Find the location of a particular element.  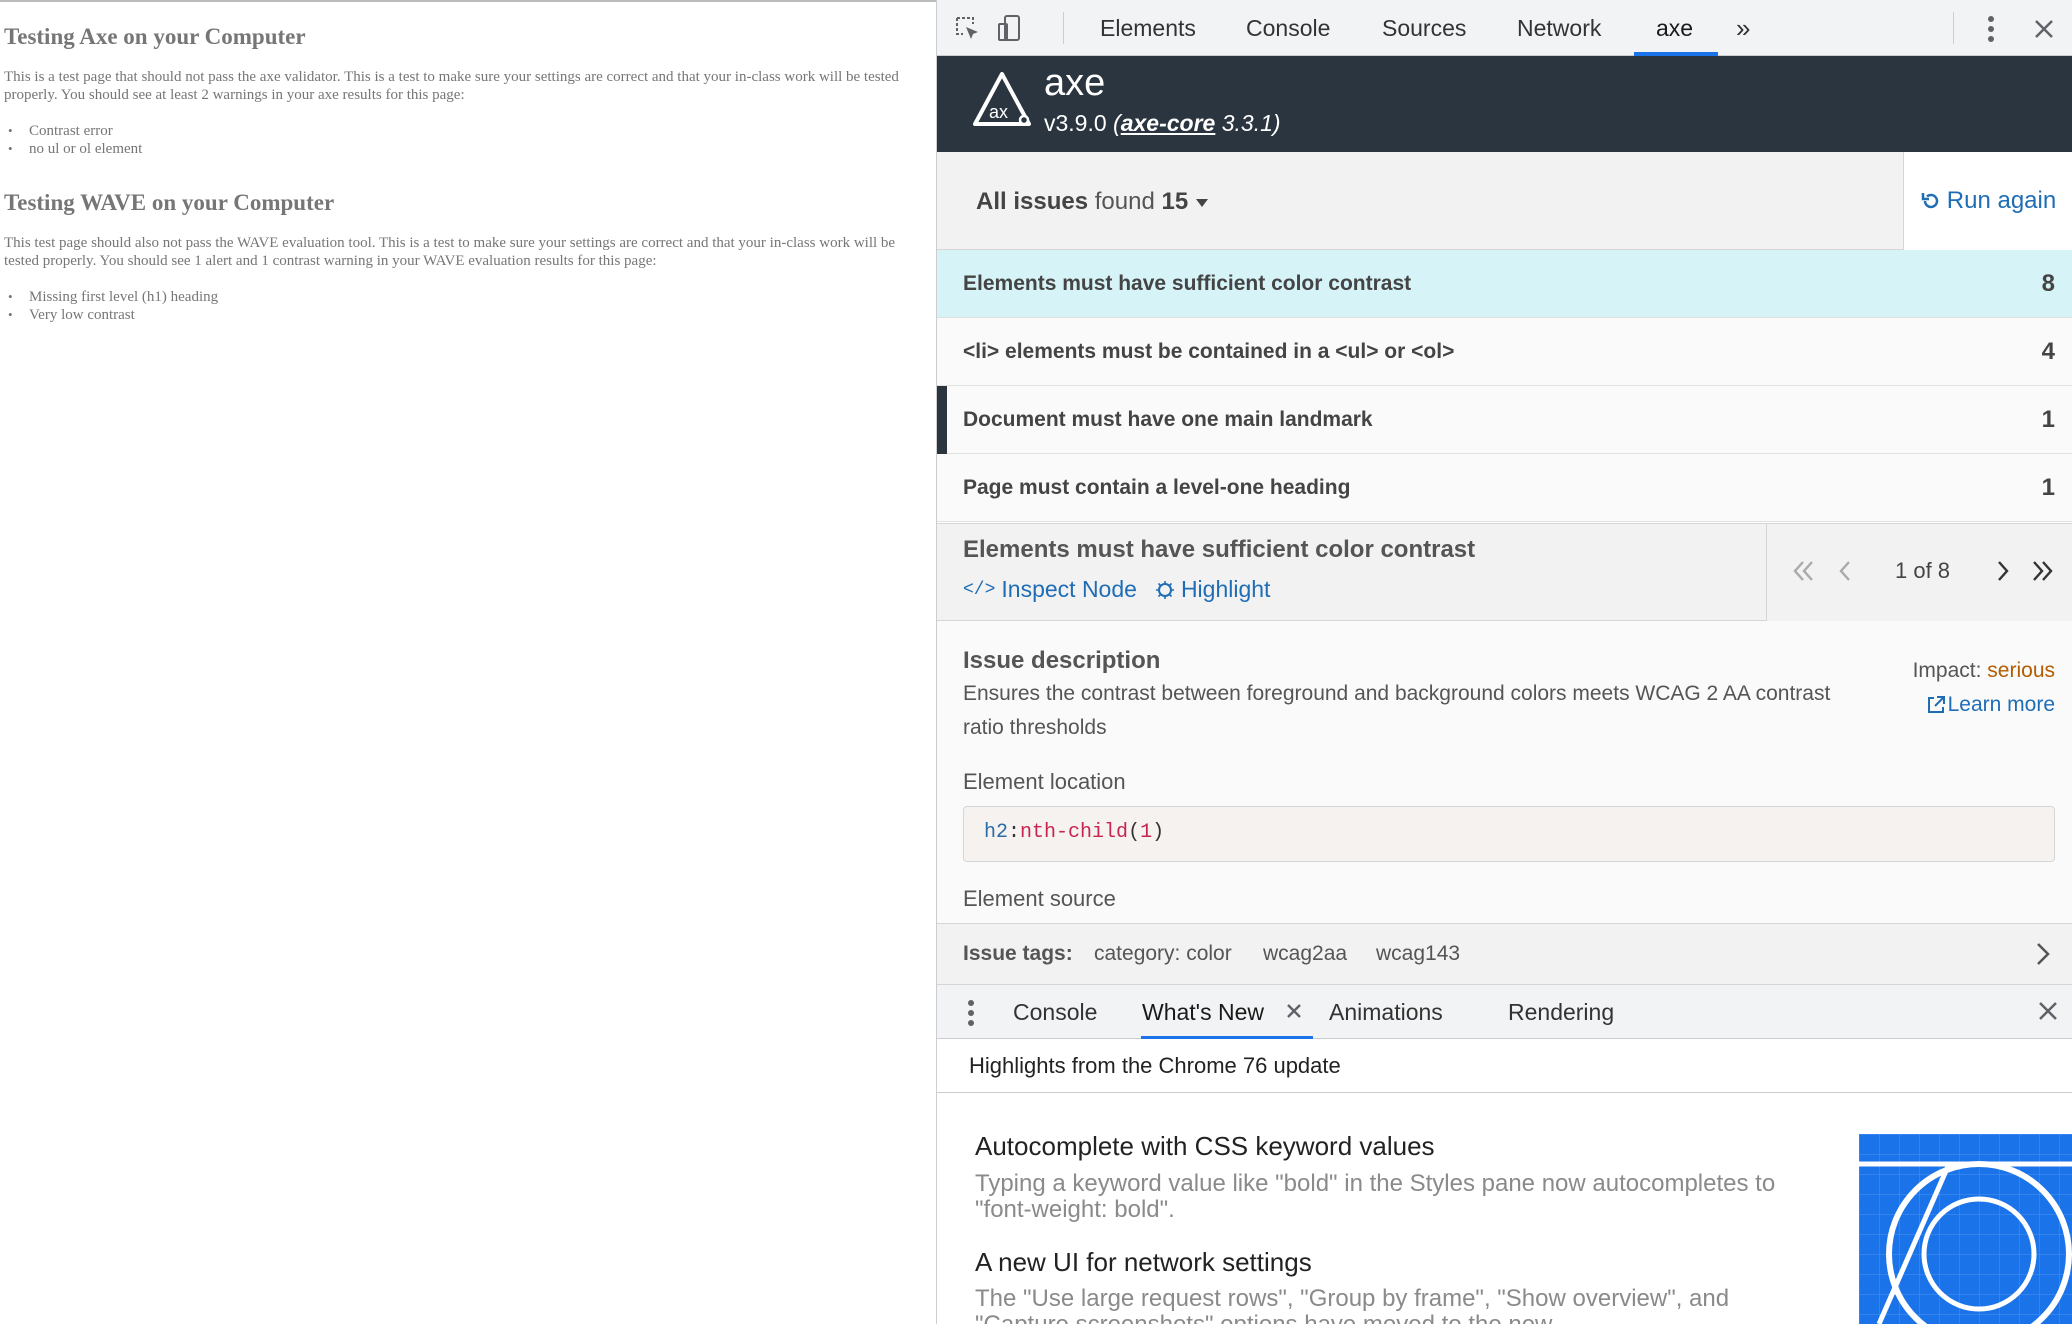

list-item: Very low contrast is located at coordinates (470, 315).